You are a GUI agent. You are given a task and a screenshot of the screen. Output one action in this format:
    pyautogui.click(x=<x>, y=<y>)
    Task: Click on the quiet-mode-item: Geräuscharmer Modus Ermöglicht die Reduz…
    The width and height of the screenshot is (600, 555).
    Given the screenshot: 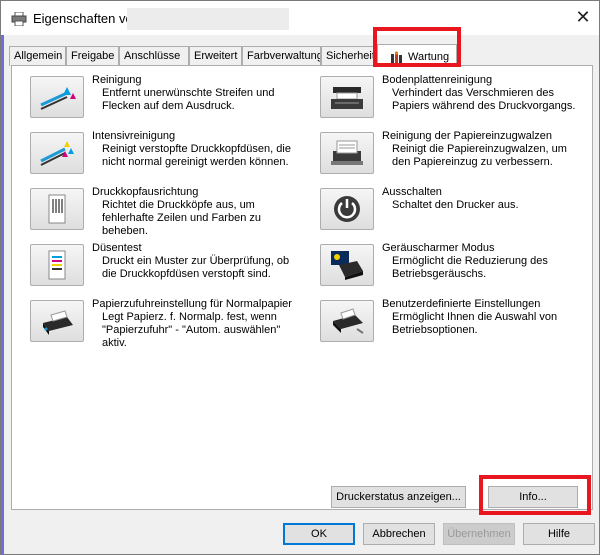 What is the action you would take?
    pyautogui.click(x=447, y=262)
    